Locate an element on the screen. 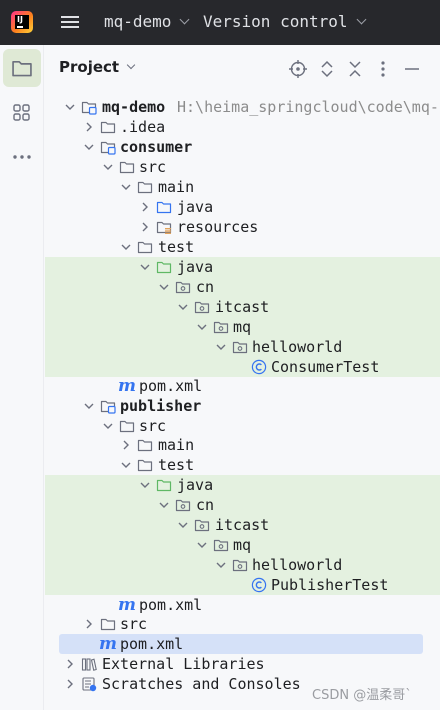  structure-tool-button is located at coordinates (22, 113).